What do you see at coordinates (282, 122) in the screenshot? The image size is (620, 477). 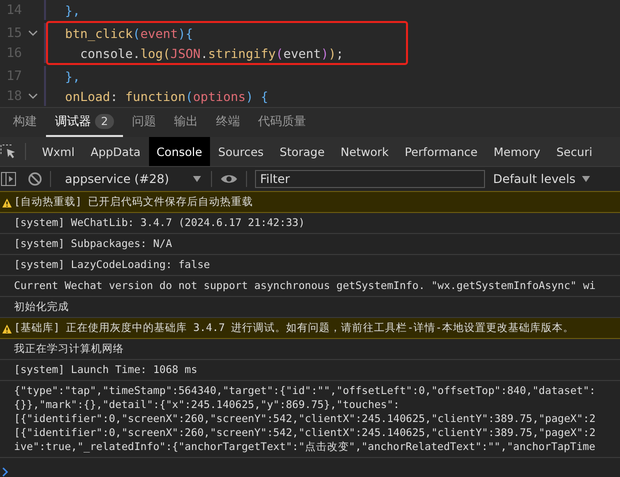 I see `panel-tab: 代码质量` at bounding box center [282, 122].